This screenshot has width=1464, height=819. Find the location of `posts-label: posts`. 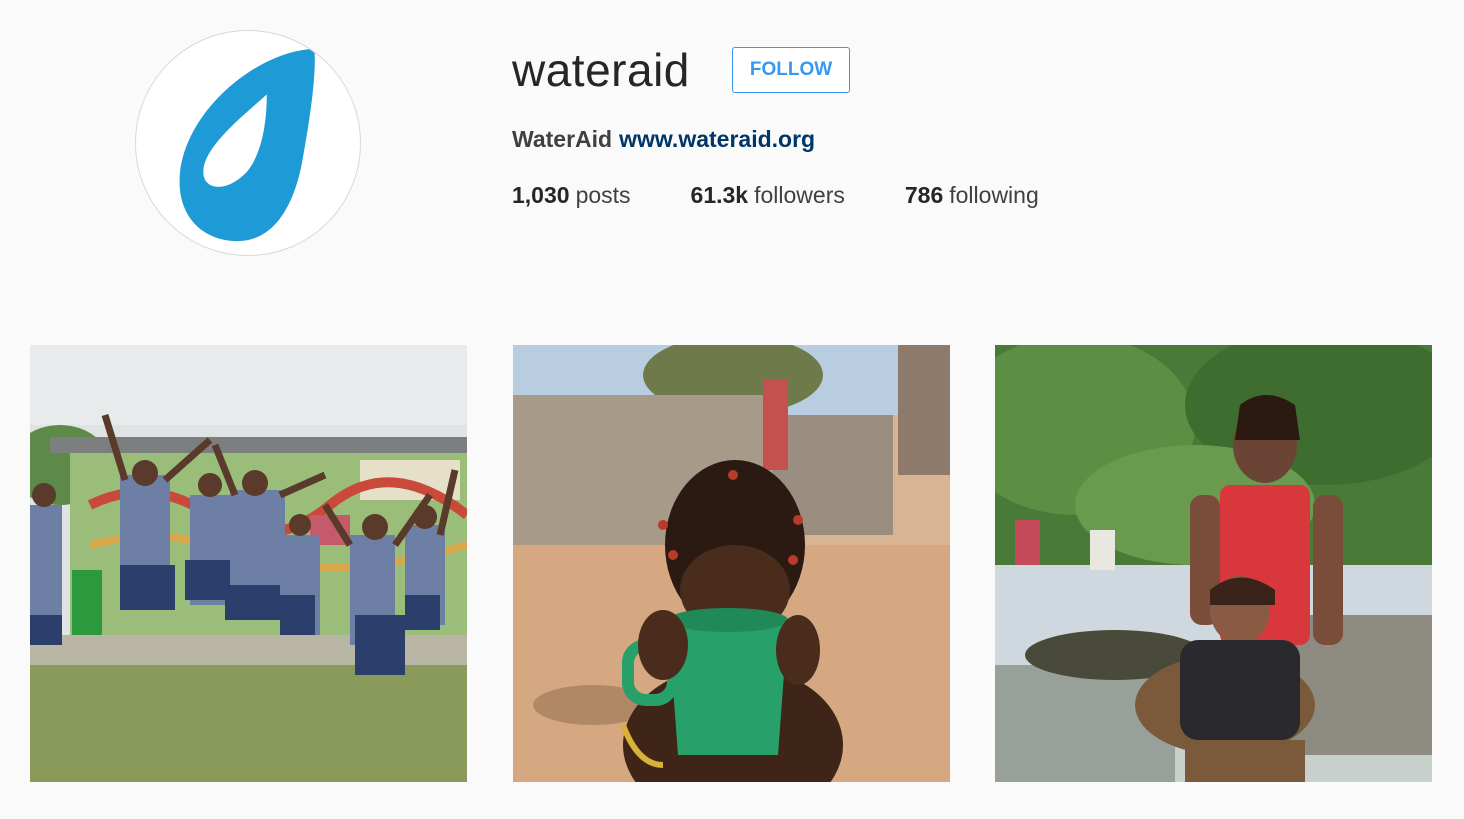

posts-label: posts is located at coordinates (603, 195).